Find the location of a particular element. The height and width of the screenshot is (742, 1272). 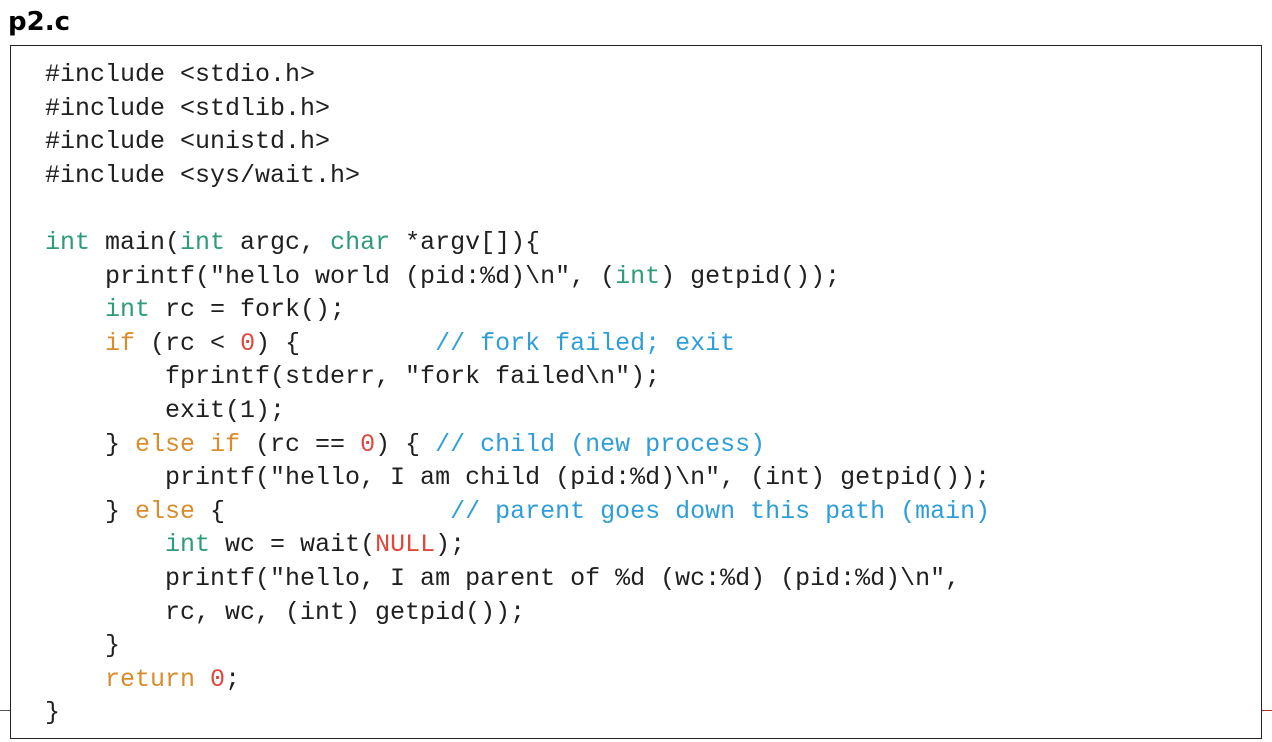

code-line: if (rc < 0) { // fork failed; exit is located at coordinates (517, 344).